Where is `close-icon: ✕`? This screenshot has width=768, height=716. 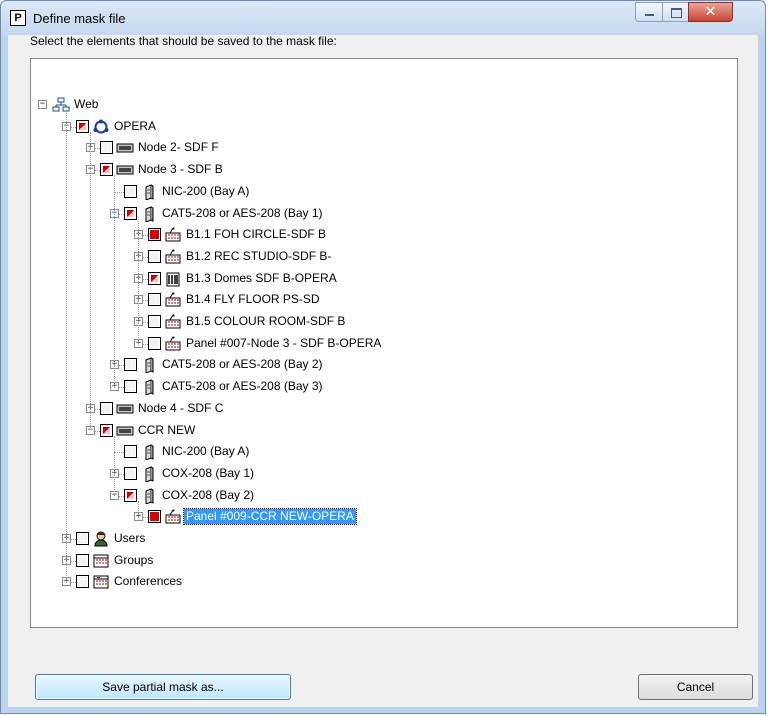
close-icon: ✕ is located at coordinates (710, 12).